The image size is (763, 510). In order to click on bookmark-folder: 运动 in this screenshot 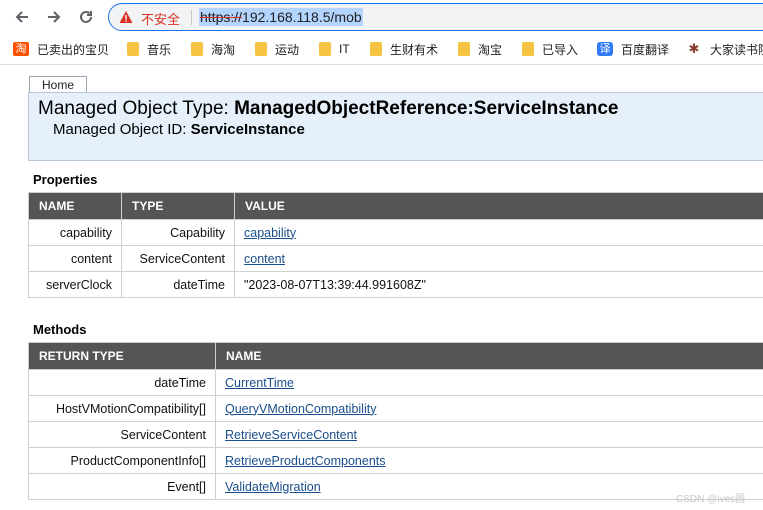, I will do `click(277, 49)`.